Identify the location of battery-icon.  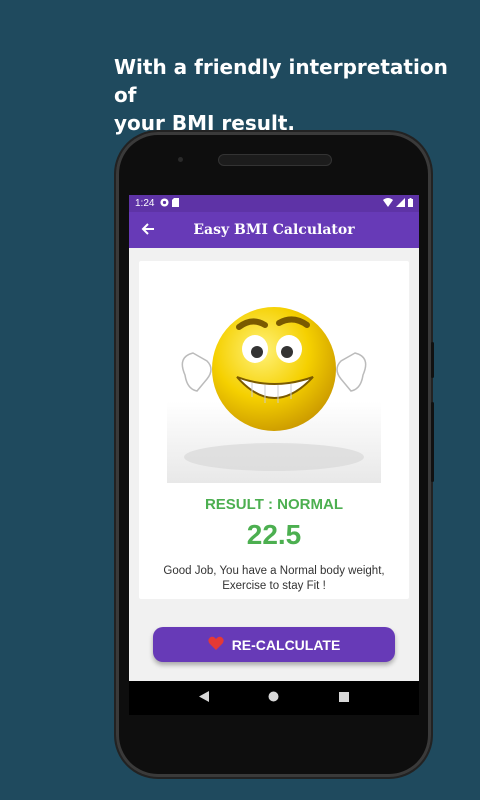
(410, 203).